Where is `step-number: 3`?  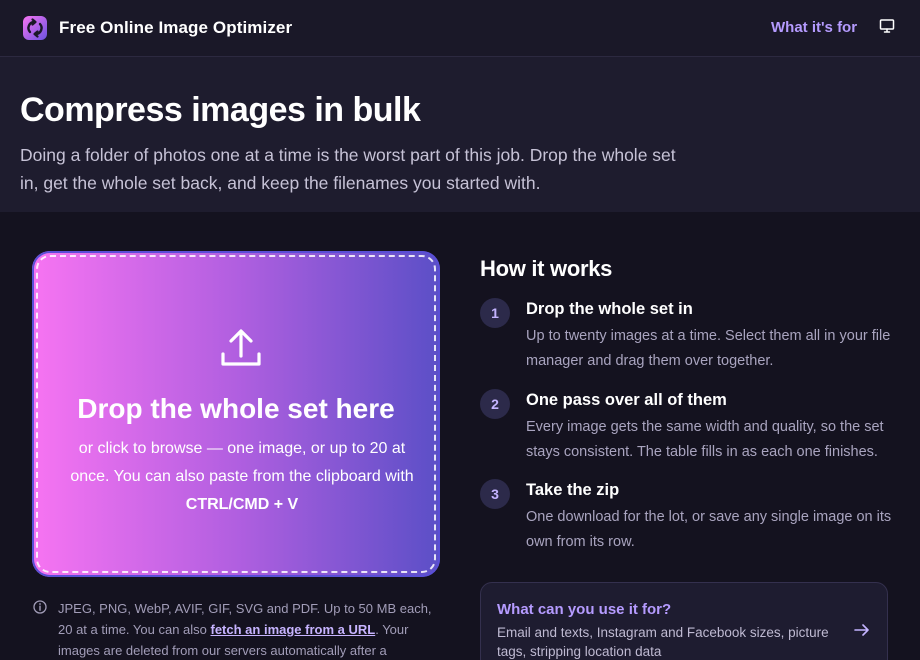 step-number: 3 is located at coordinates (495, 494).